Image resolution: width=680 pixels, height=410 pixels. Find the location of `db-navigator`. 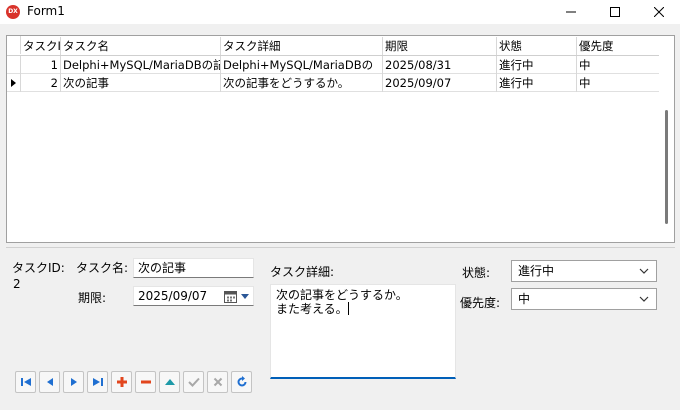

db-navigator is located at coordinates (133, 382).